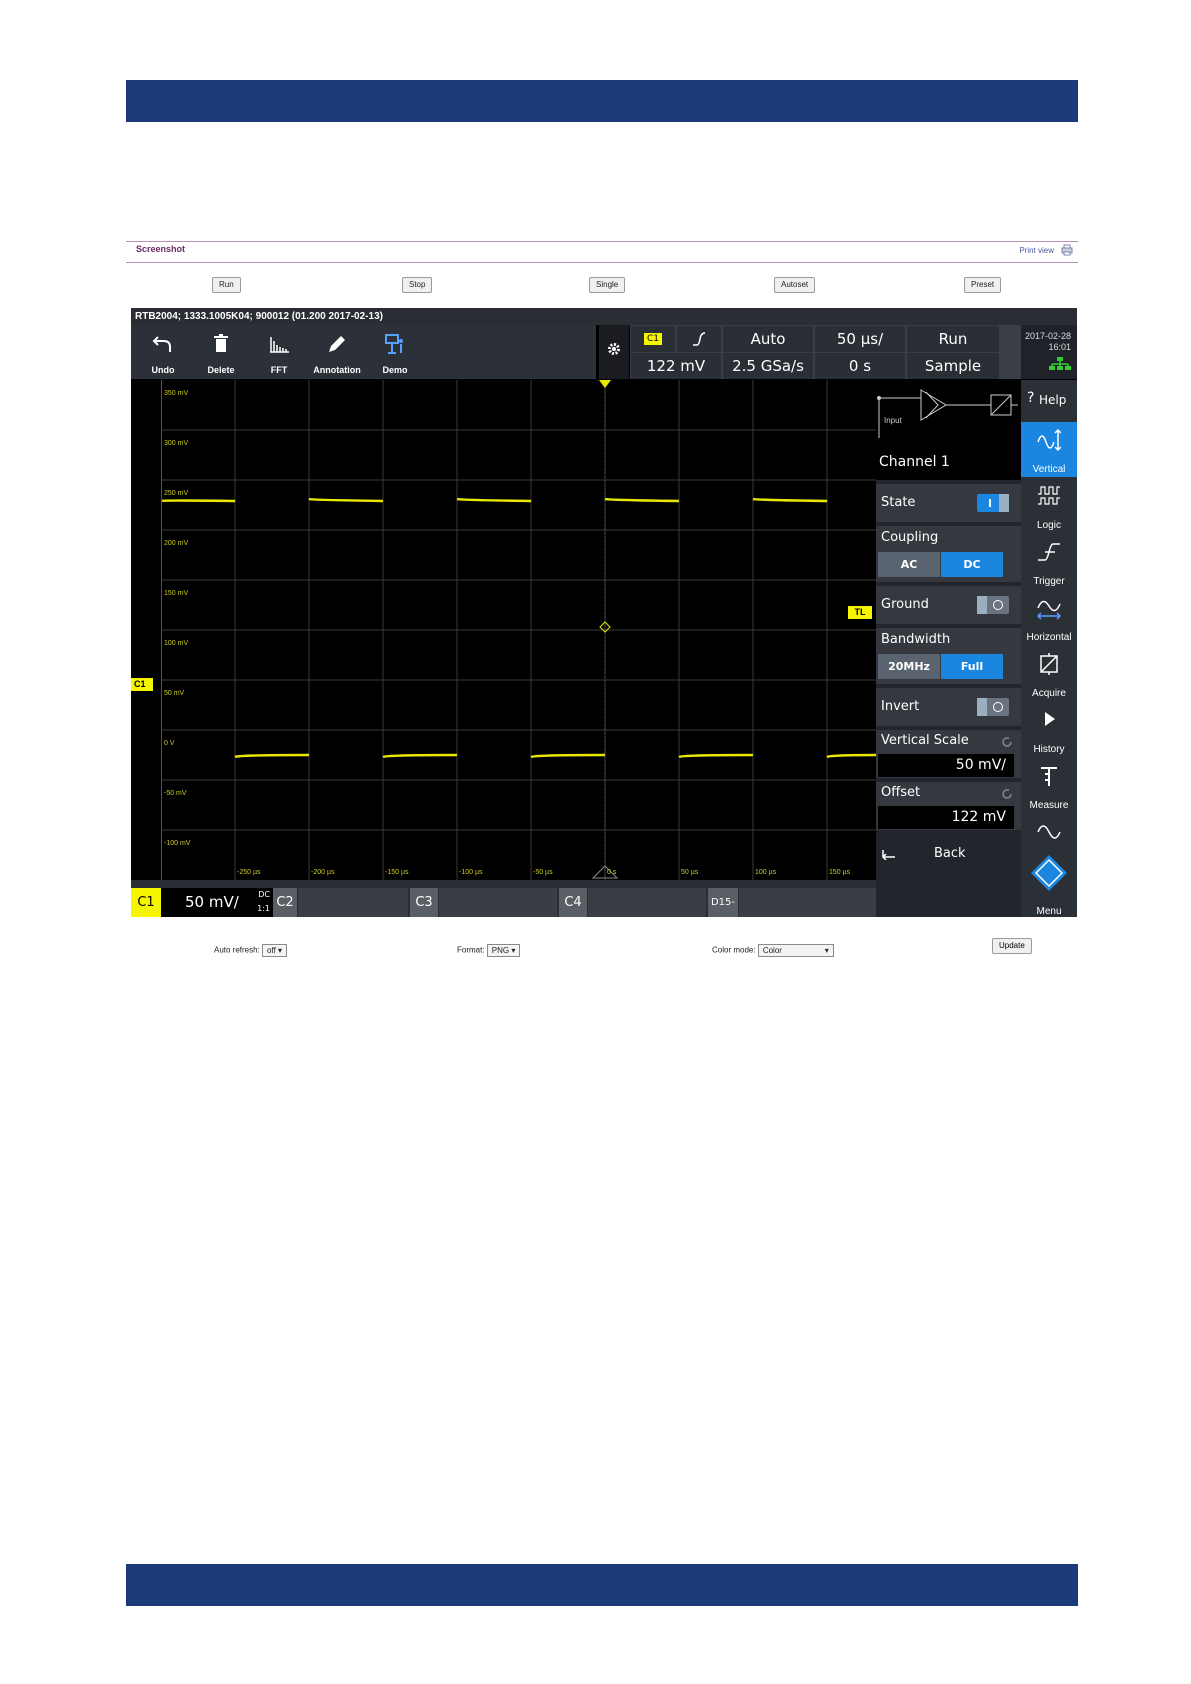 The width and height of the screenshot is (1191, 1684). I want to click on c1-channel-tab: C1, so click(146, 902).